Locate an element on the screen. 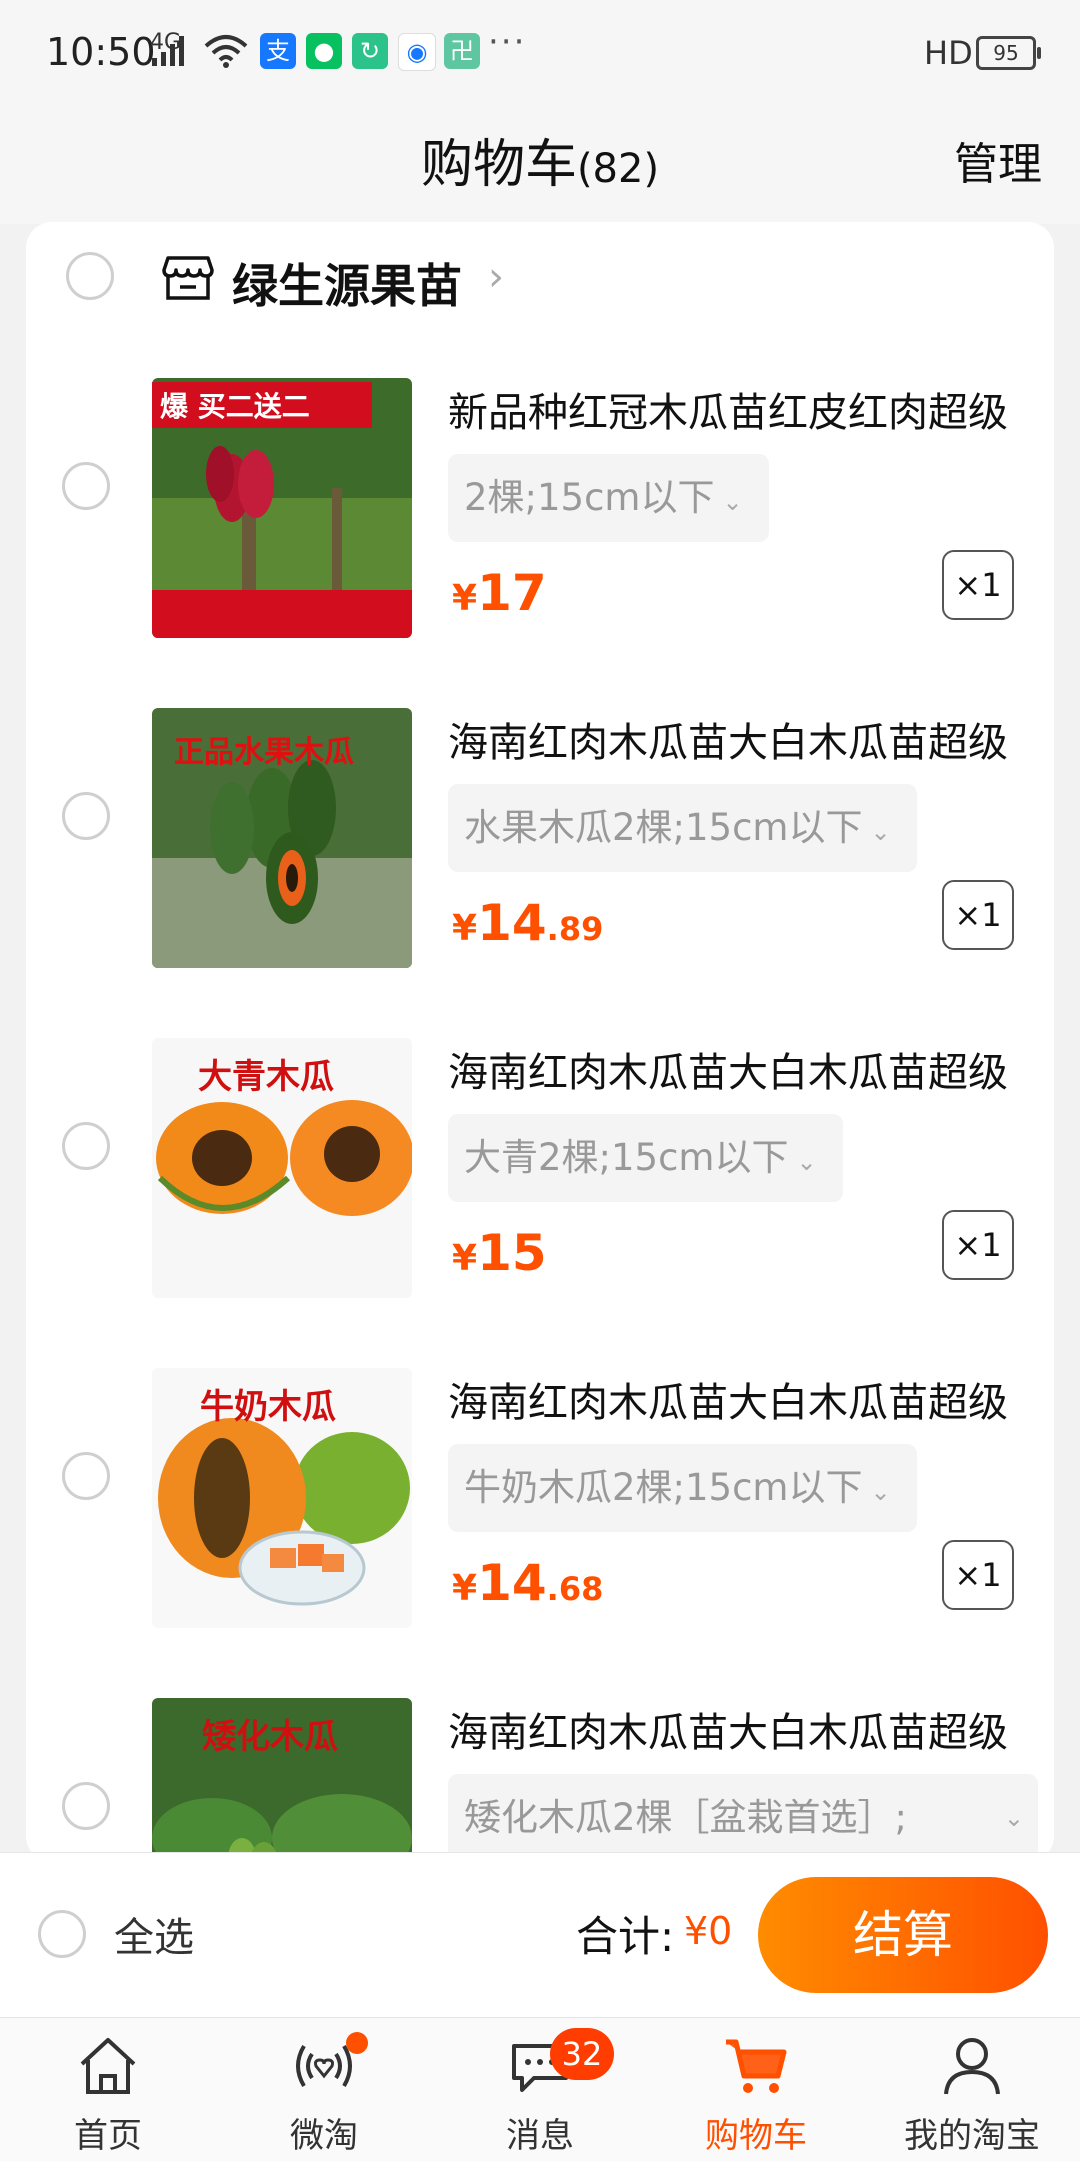 The width and height of the screenshot is (1080, 2161). manage-button: 管理 is located at coordinates (998, 160).